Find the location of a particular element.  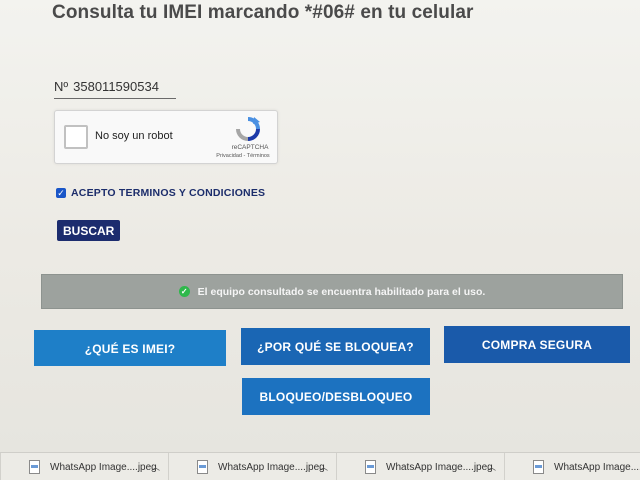

recaptcha-links: Privacidad - Términos is located at coordinates (243, 156).